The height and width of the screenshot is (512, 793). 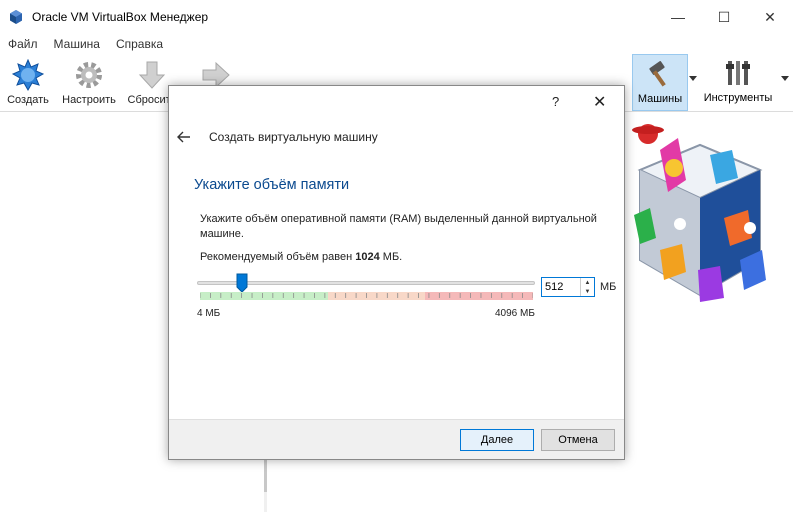 What do you see at coordinates (515, 313) in the screenshot?
I see `memory-max-label: 4096 МБ` at bounding box center [515, 313].